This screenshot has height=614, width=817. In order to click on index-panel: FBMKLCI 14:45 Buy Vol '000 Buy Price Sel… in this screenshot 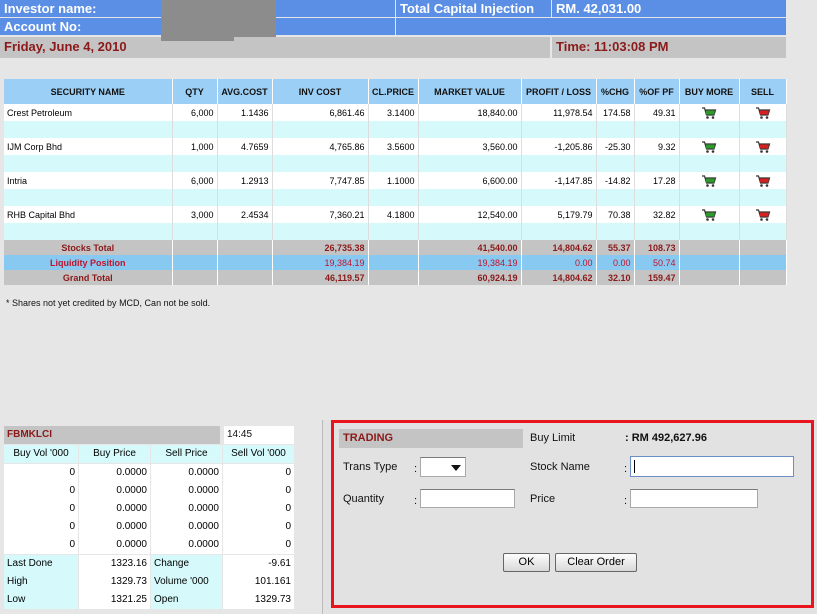, I will do `click(149, 519)`.